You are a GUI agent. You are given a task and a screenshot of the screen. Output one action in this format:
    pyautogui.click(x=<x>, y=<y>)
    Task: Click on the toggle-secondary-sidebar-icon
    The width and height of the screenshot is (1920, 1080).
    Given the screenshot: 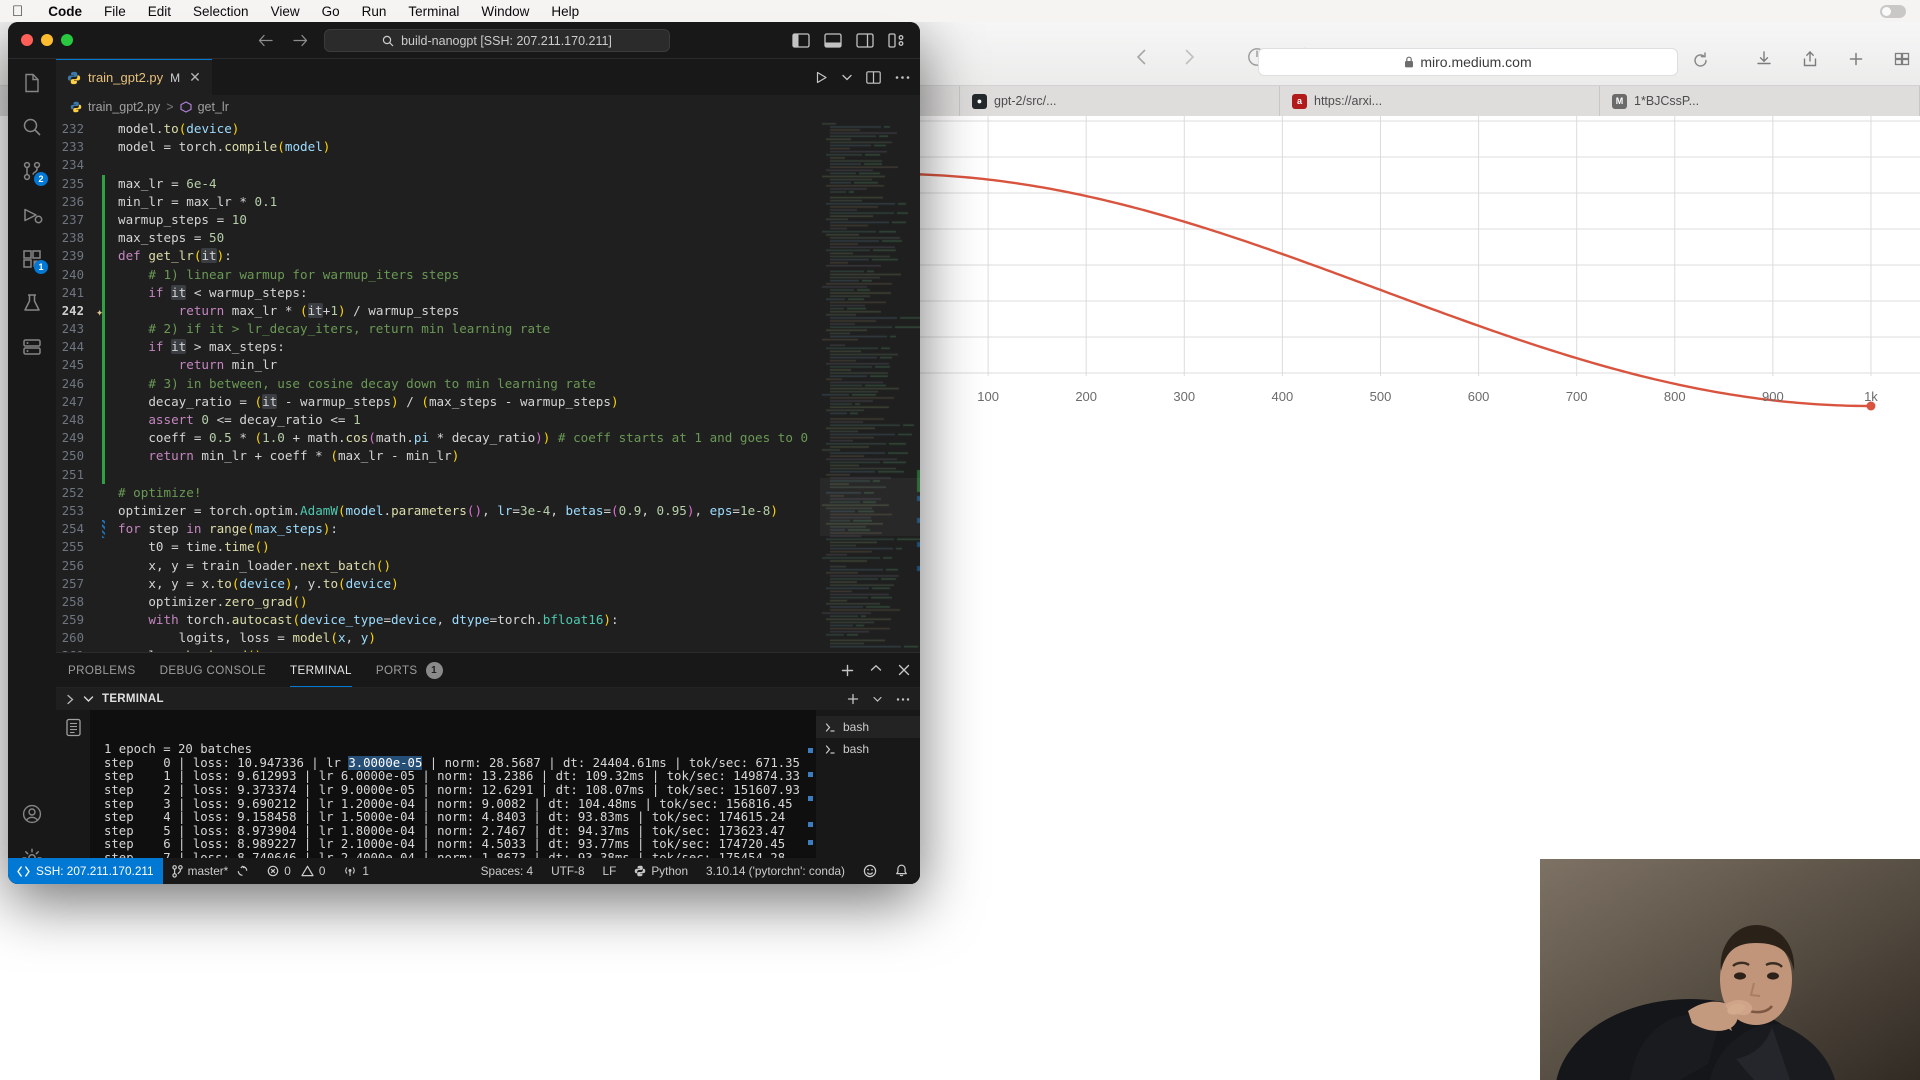 What is the action you would take?
    pyautogui.click(x=865, y=40)
    